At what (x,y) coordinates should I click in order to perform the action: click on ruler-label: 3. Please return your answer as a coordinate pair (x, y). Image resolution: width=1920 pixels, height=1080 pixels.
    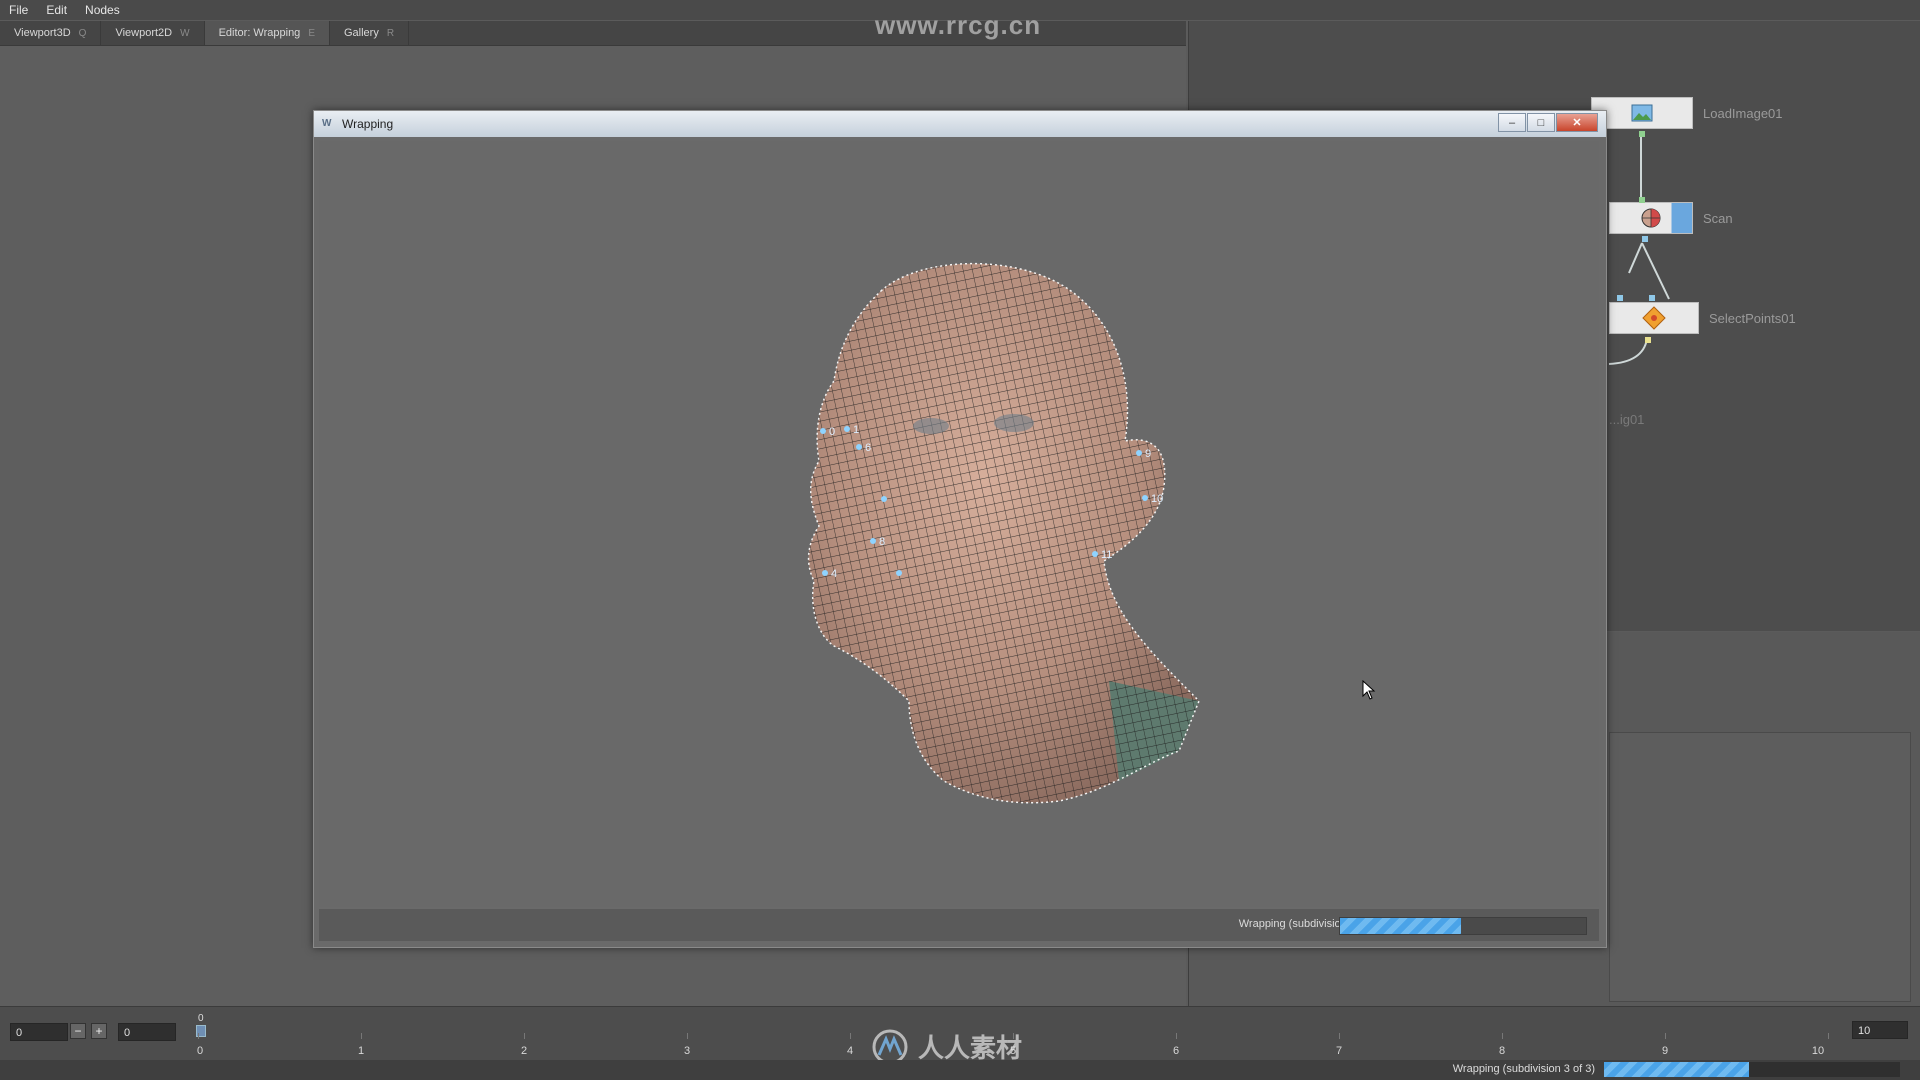
    Looking at the image, I should click on (687, 1051).